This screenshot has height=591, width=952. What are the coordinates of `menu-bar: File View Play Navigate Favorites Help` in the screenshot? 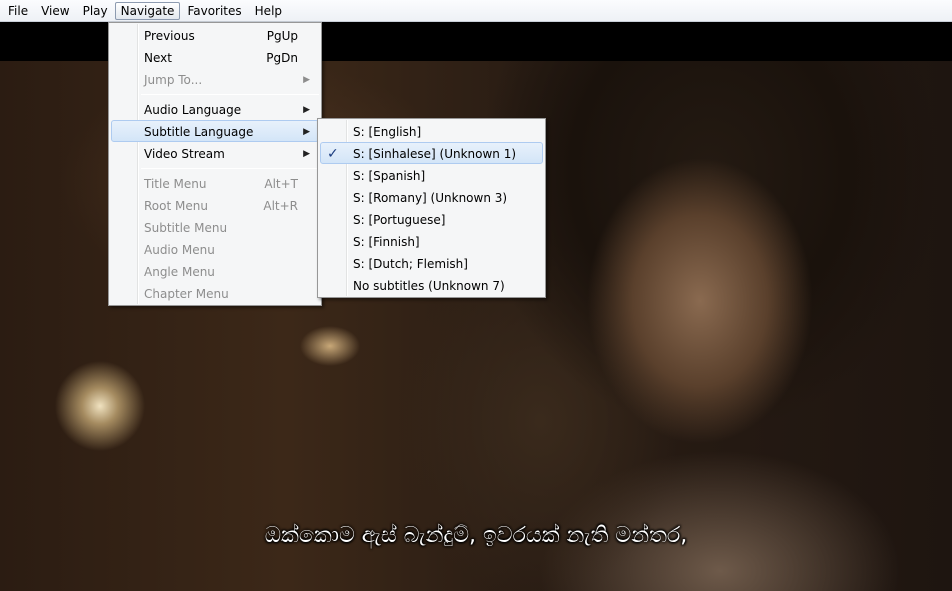 It's located at (476, 11).